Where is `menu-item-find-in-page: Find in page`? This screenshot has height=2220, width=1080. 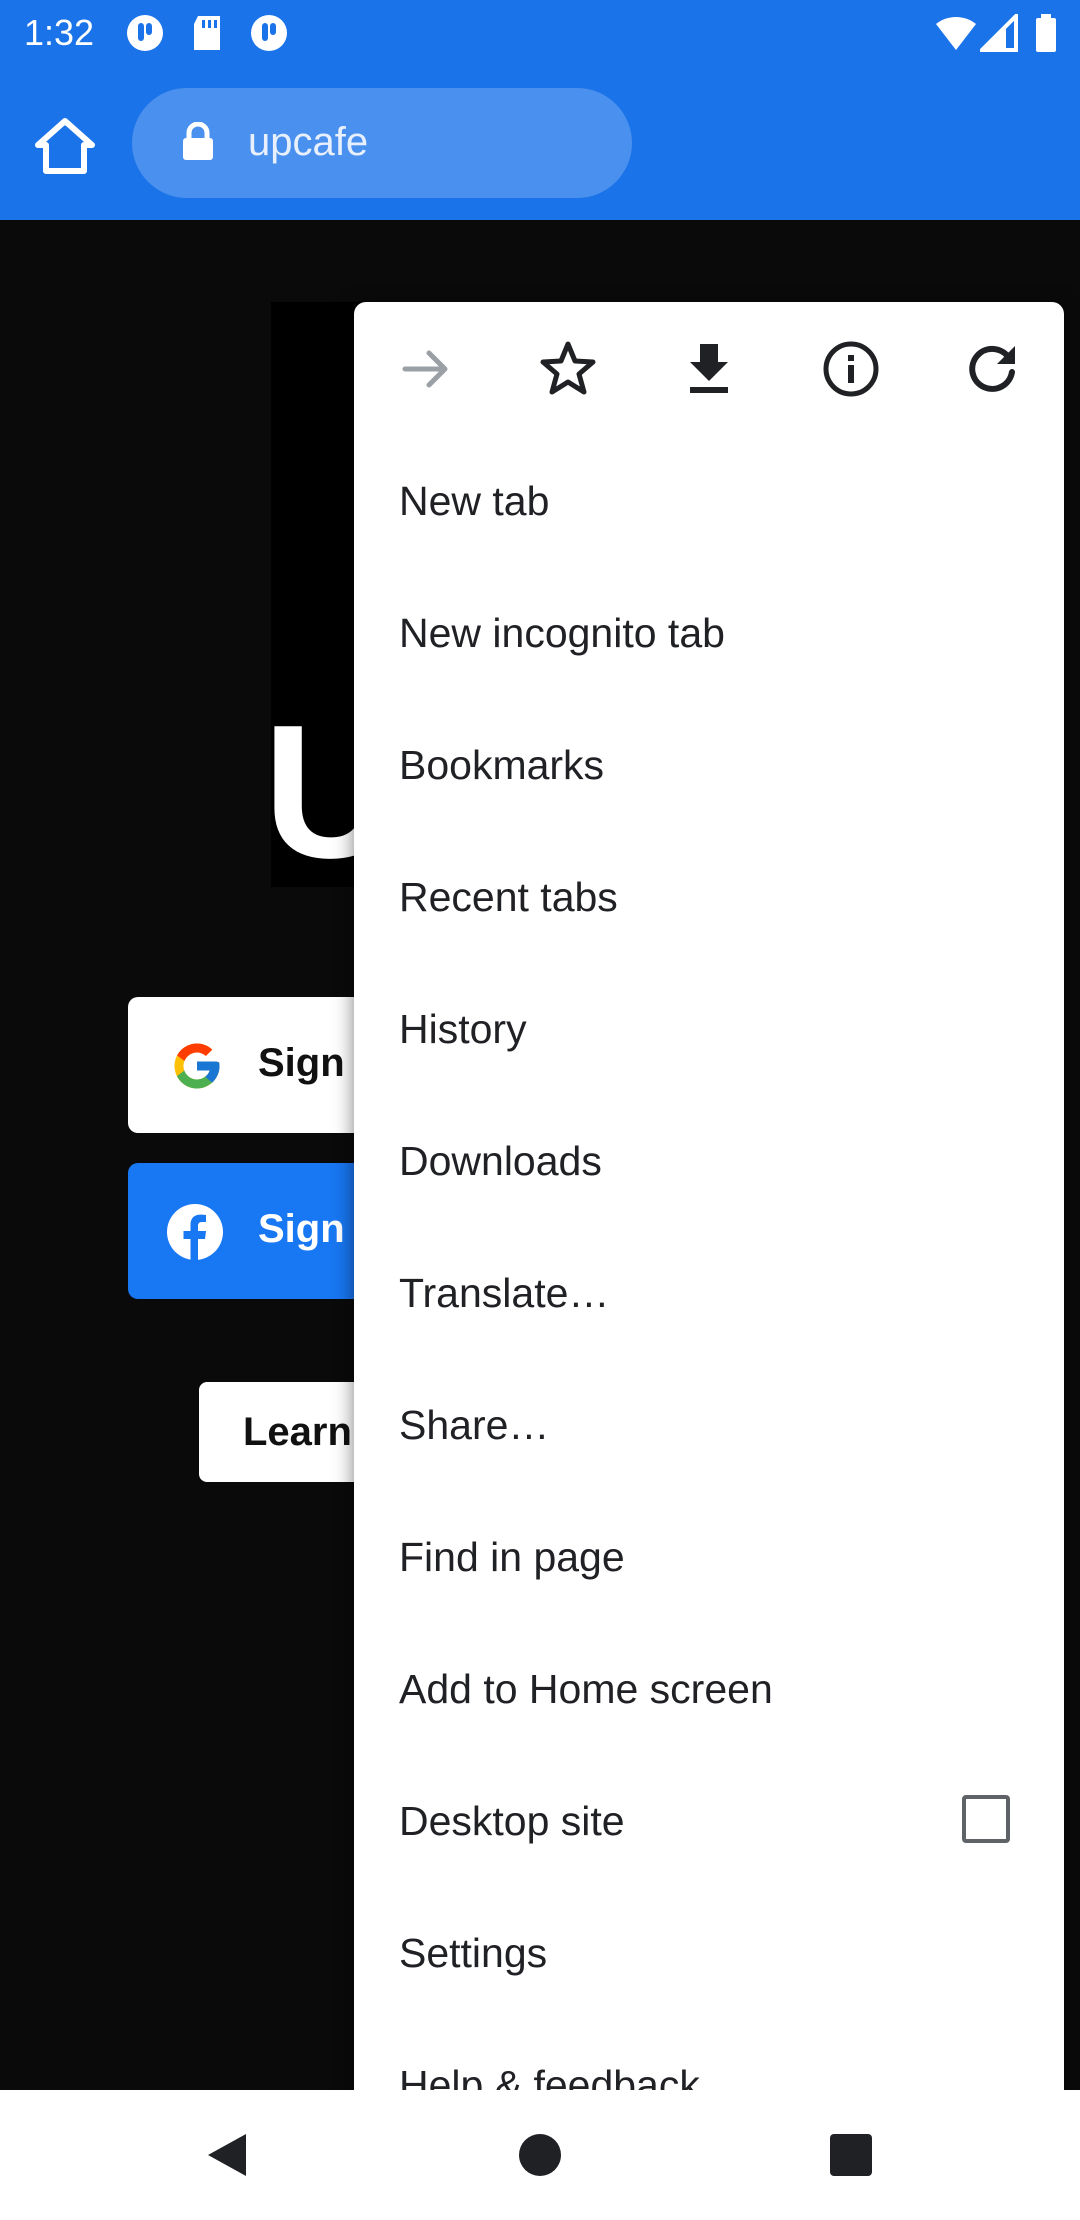 menu-item-find-in-page: Find in page is located at coordinates (709, 1556).